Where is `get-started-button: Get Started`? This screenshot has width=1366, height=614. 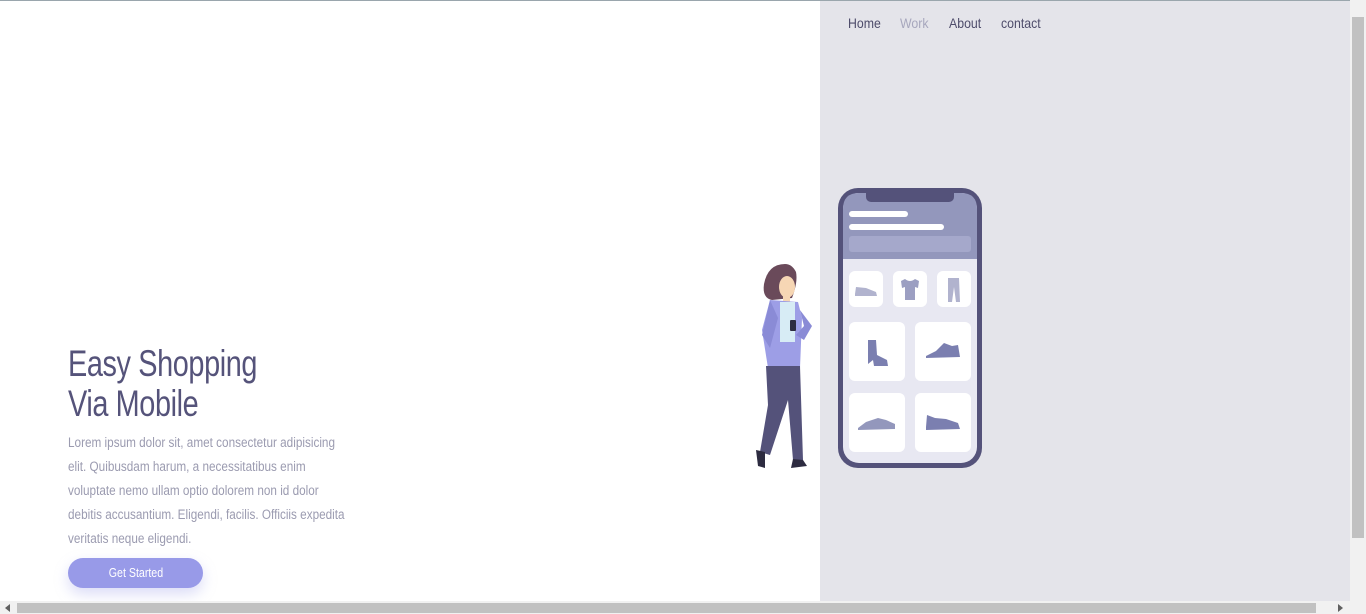
get-started-button: Get Started is located at coordinates (135, 573).